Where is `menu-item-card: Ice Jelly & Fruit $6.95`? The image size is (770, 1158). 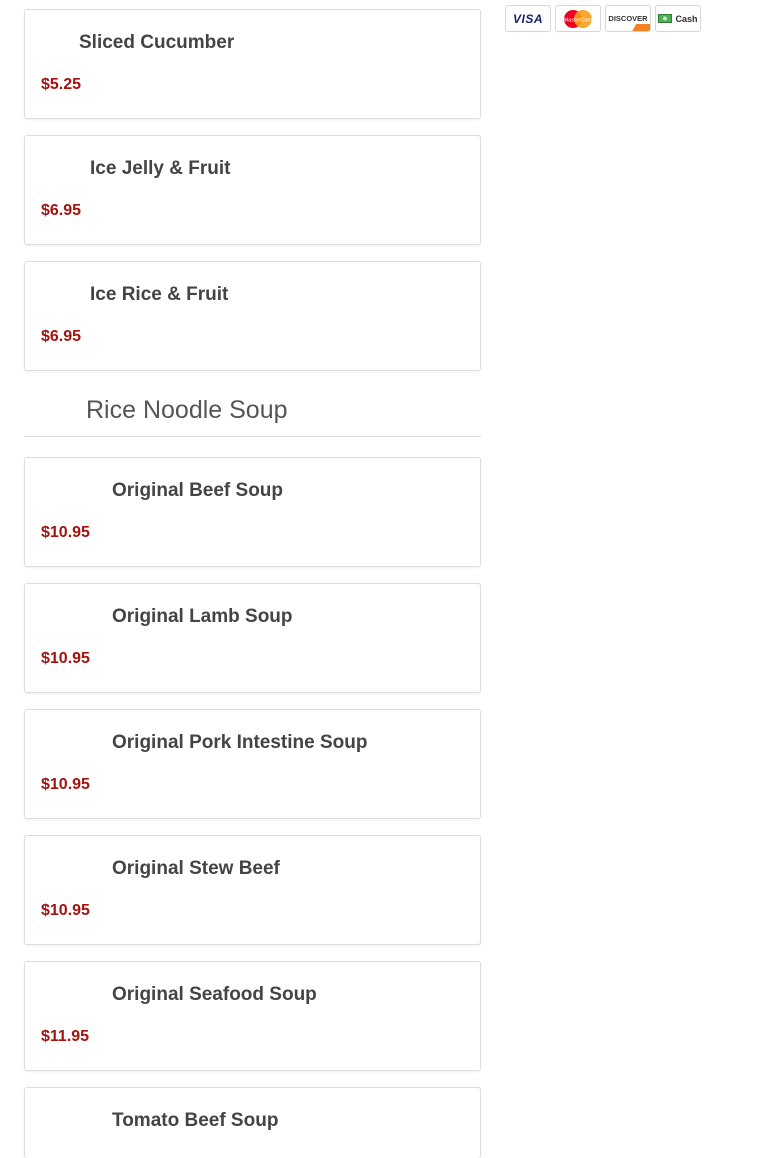
menu-item-card: Ice Jelly & Fruit $6.95 is located at coordinates (252, 190).